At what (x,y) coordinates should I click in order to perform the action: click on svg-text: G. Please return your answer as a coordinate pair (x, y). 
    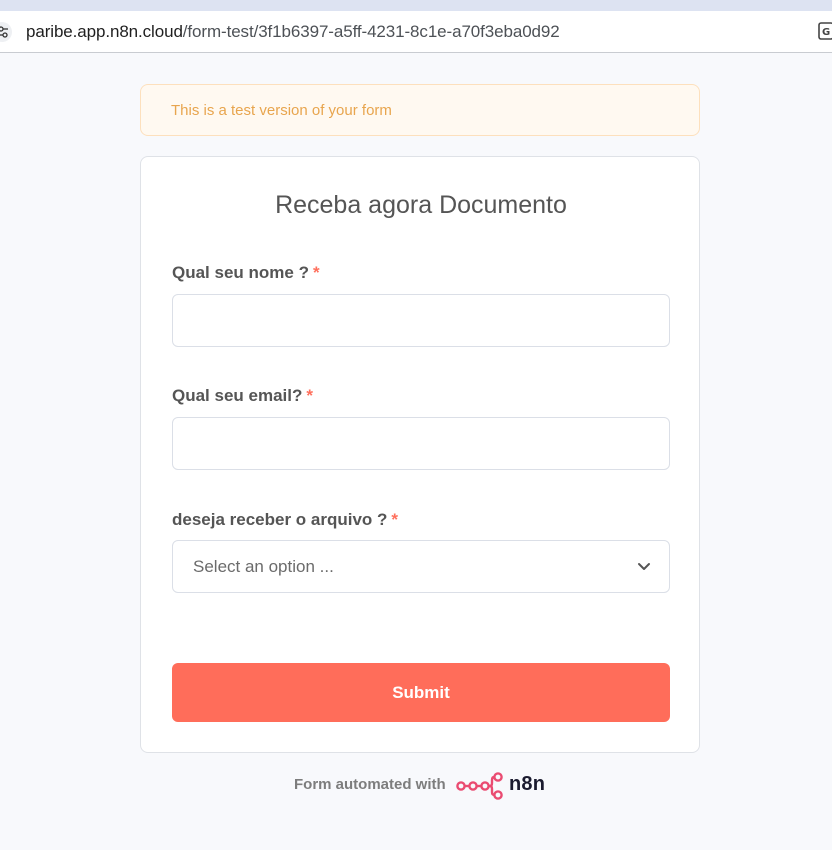
    Looking at the image, I should click on (826, 32).